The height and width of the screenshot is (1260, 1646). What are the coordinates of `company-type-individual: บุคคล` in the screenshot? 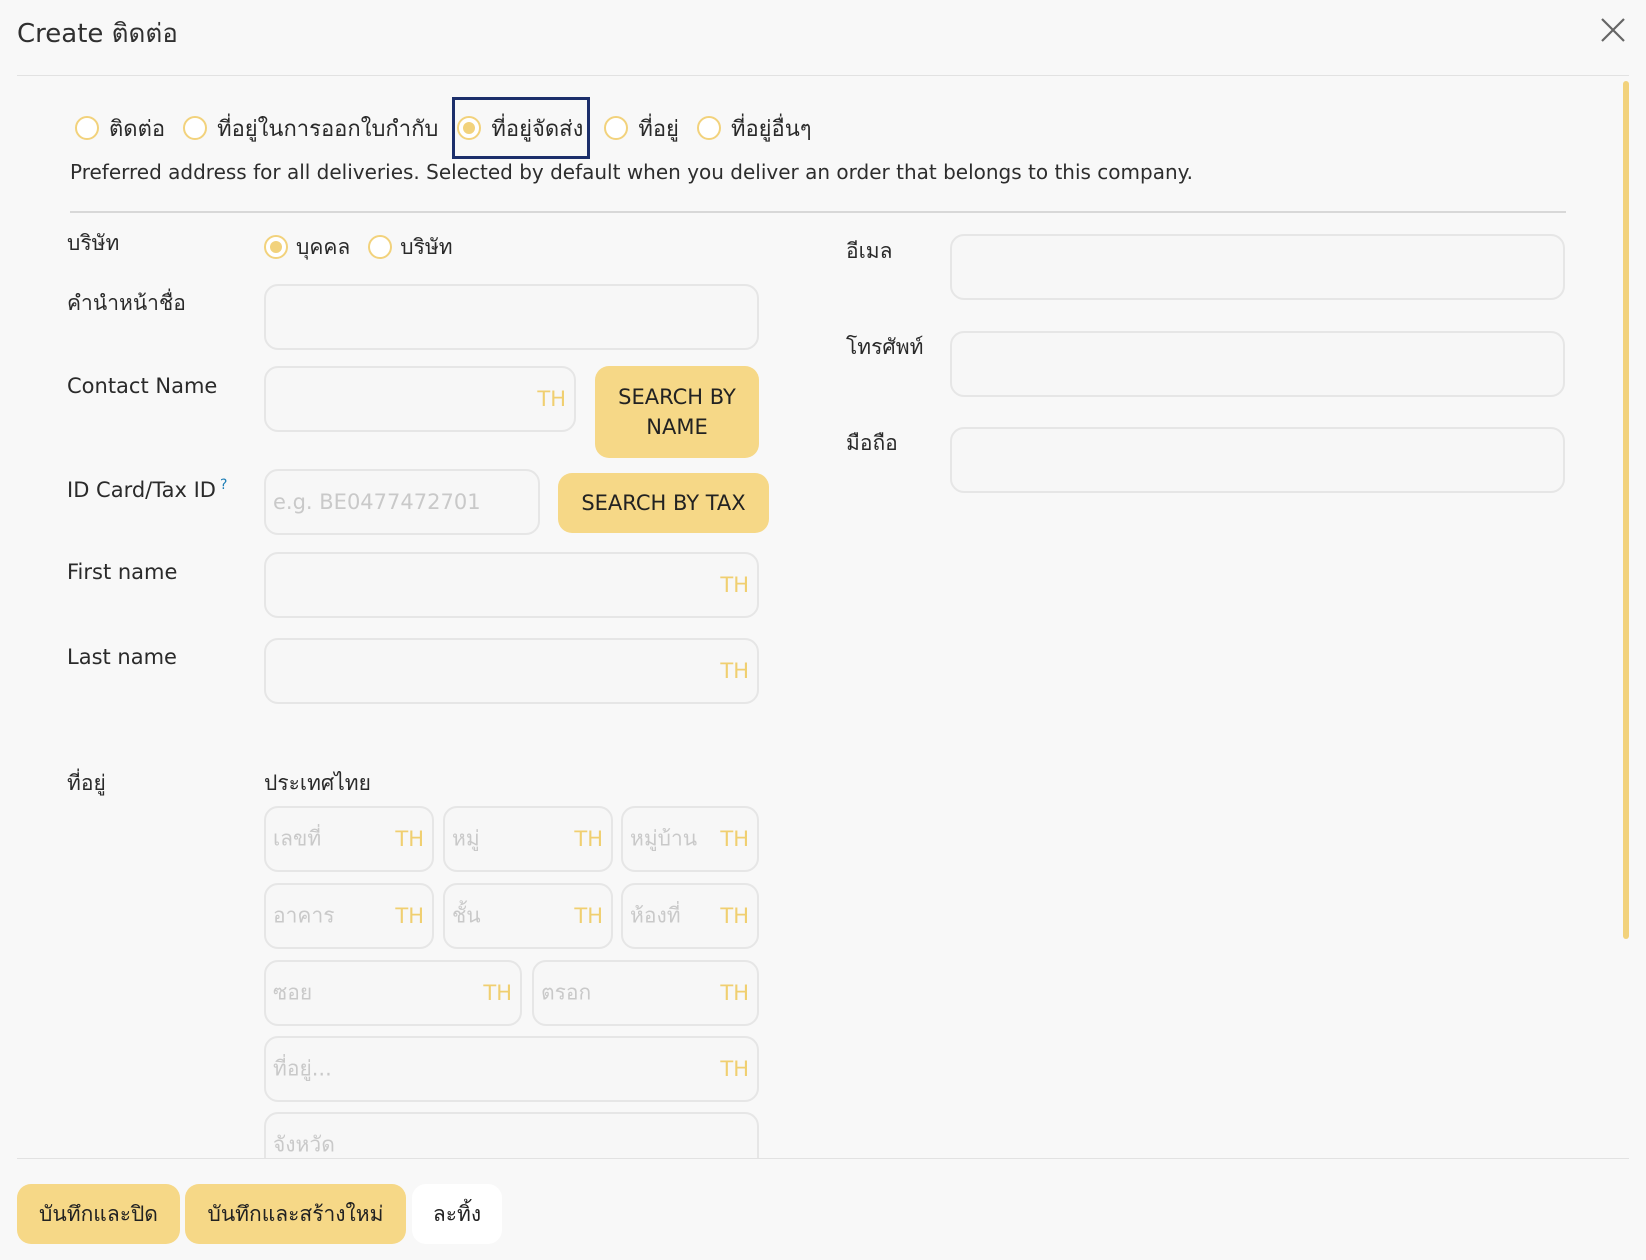 It's located at (307, 247).